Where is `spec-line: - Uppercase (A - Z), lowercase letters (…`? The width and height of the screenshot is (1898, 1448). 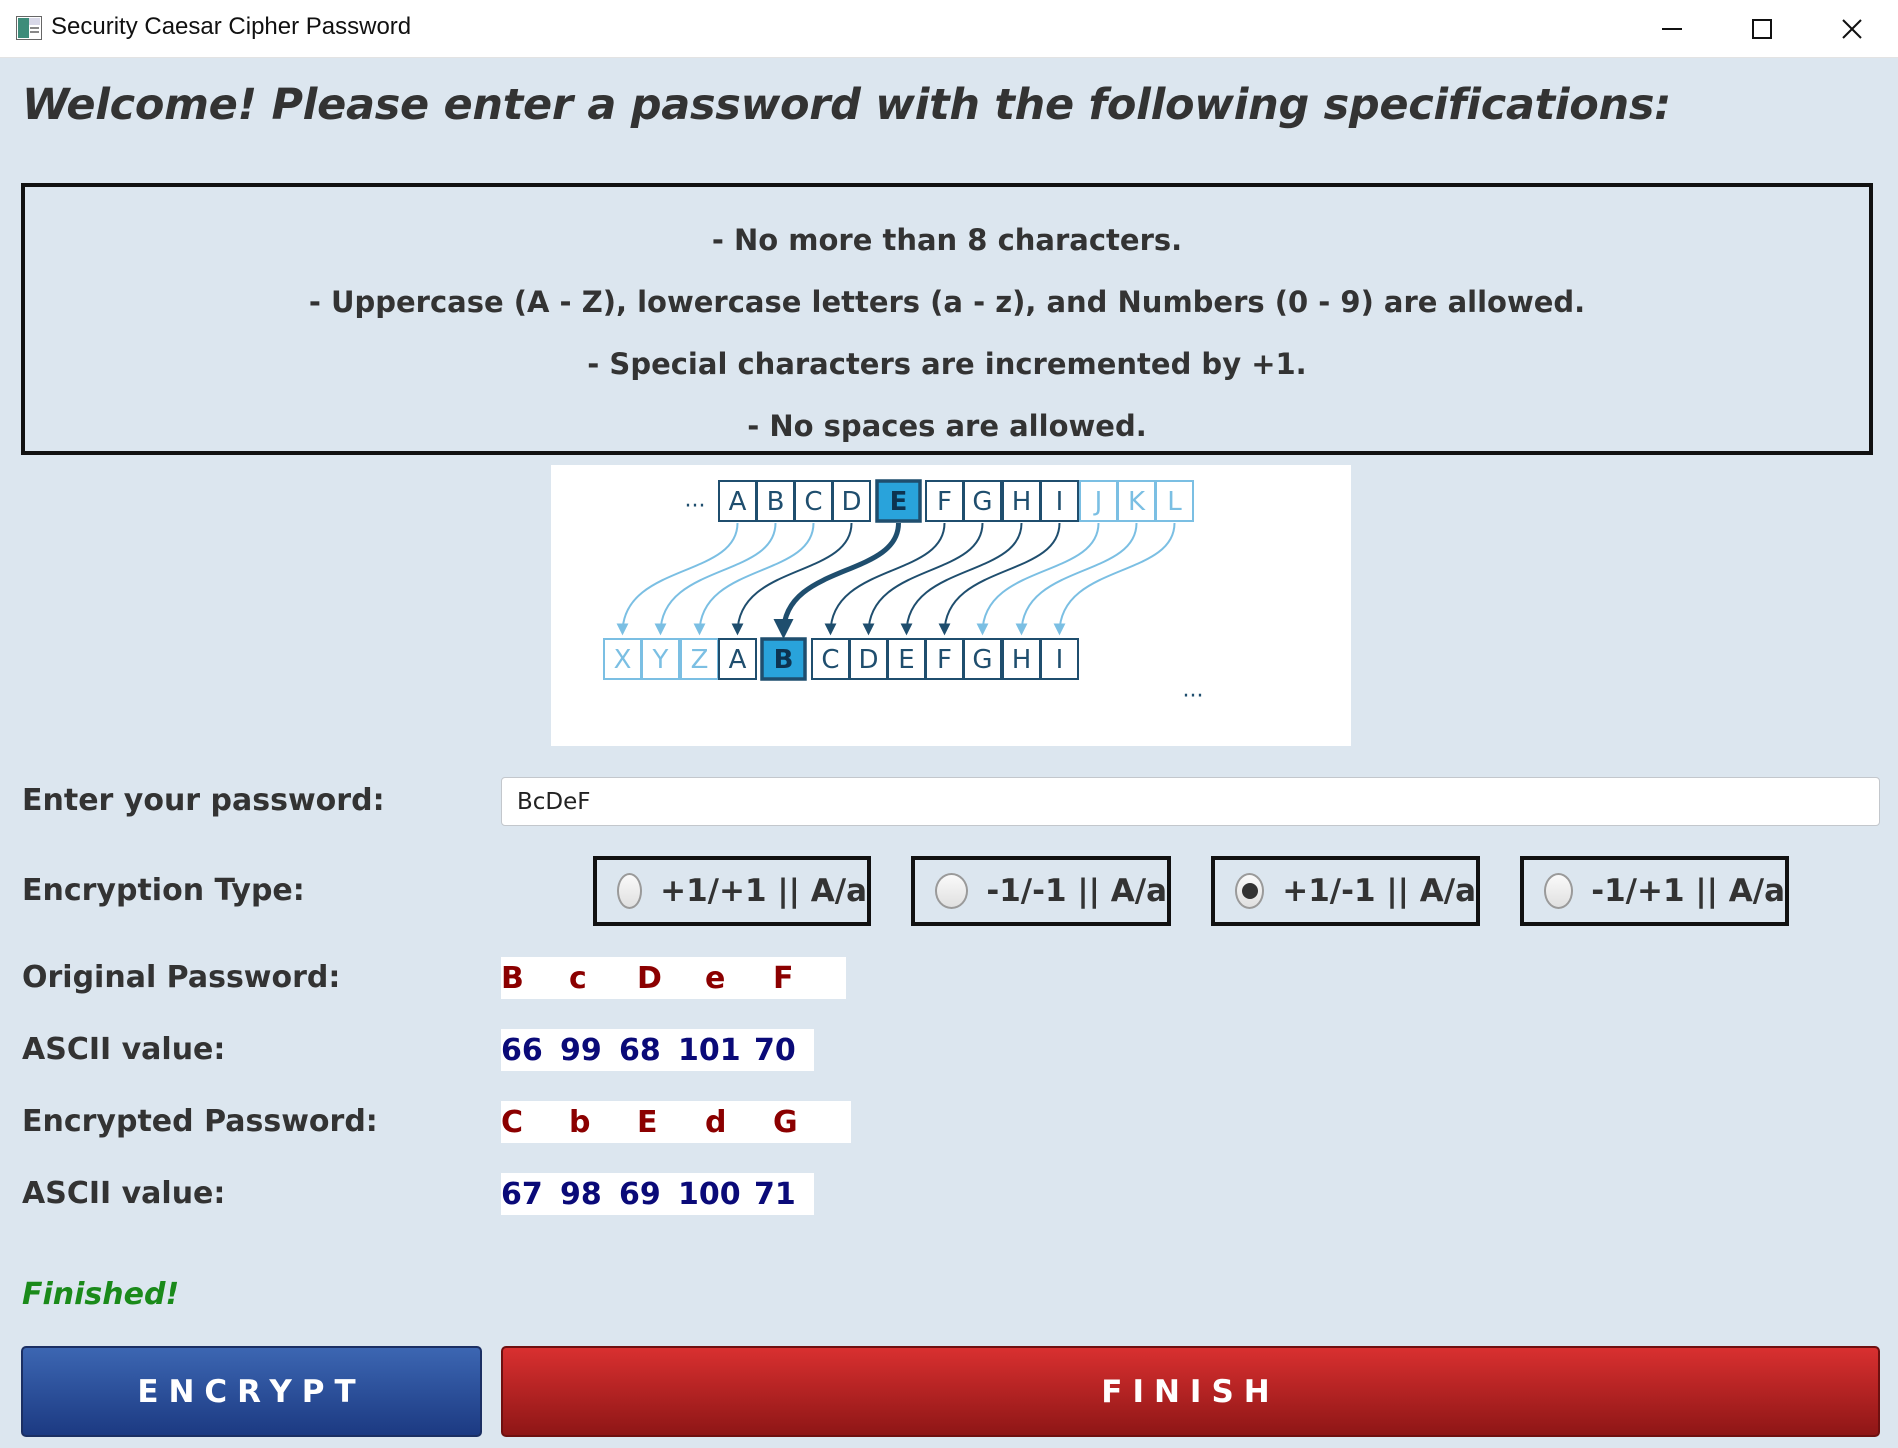 spec-line: - Uppercase (A - Z), lowercase letters (… is located at coordinates (947, 302).